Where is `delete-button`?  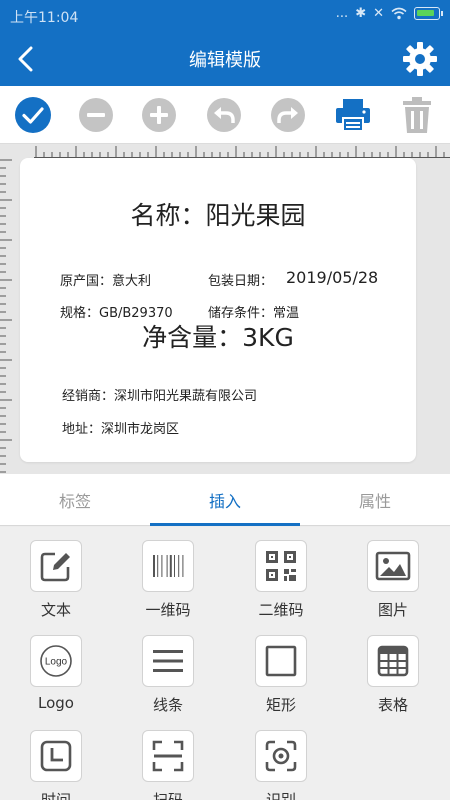
delete-button is located at coordinates (417, 115).